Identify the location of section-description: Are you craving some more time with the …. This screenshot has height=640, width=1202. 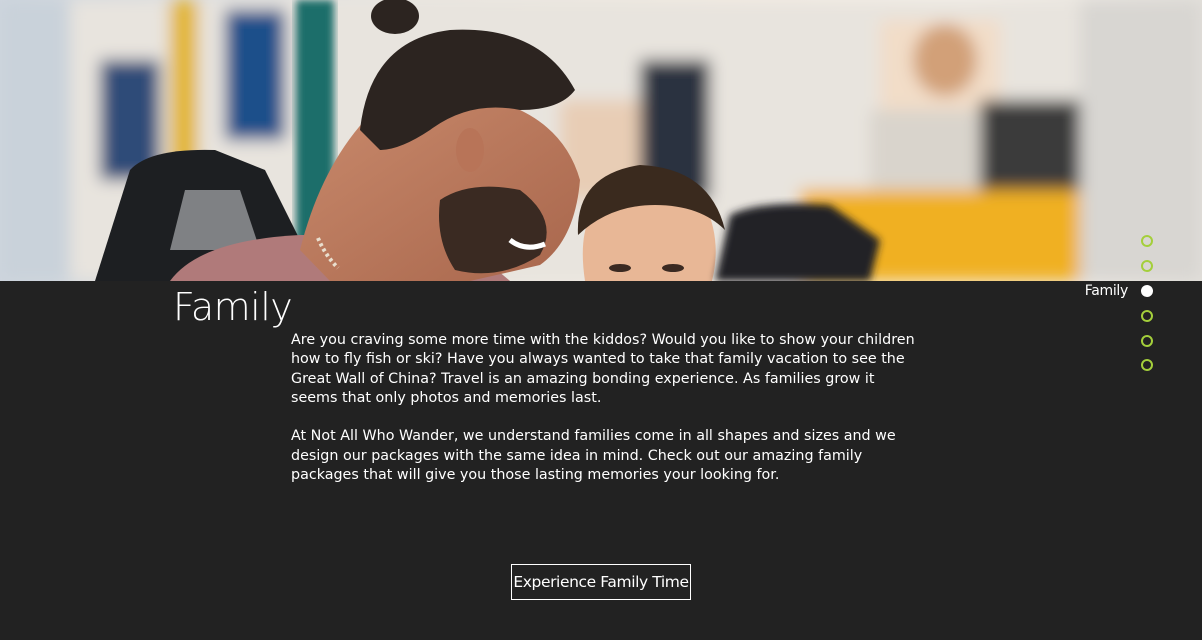
(606, 408).